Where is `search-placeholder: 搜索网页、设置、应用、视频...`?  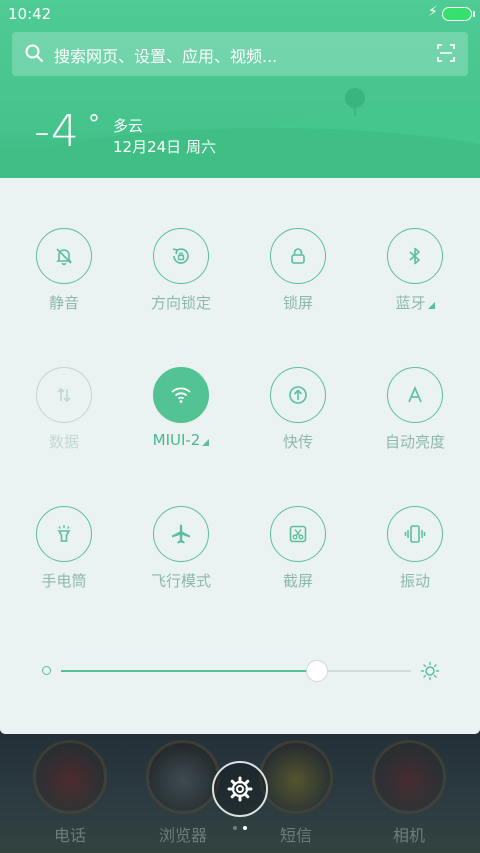 search-placeholder: 搜索网页、设置、应用、视频... is located at coordinates (166, 56).